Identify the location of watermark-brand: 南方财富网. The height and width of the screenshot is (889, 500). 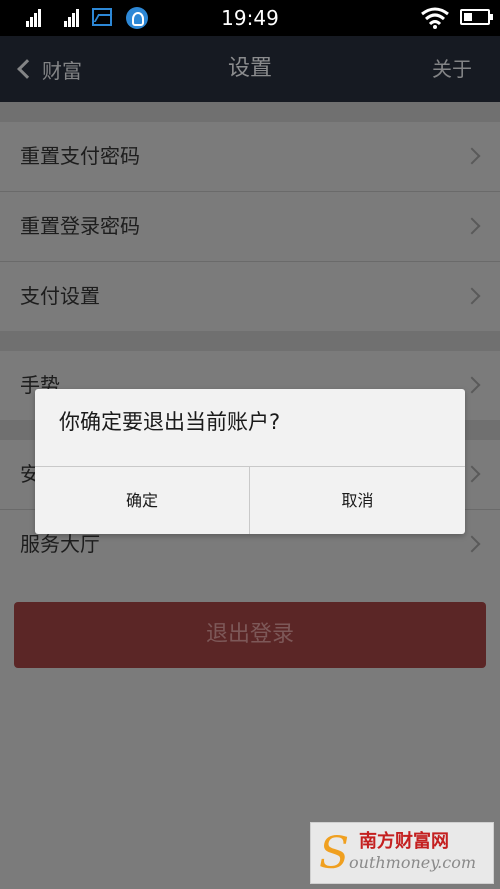
(404, 841).